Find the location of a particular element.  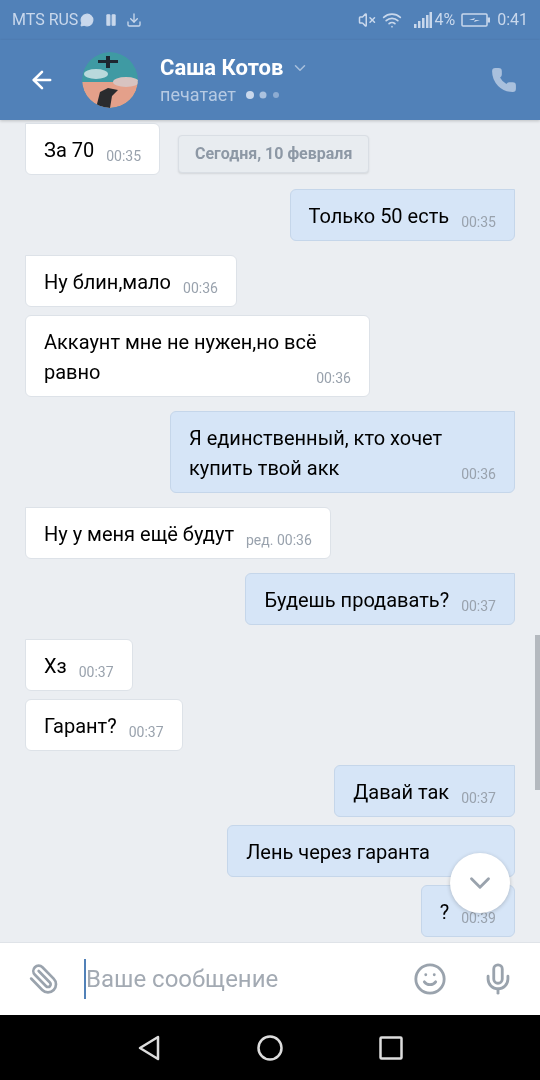

date-separator: Сегодня, 10 февраля is located at coordinates (274, 154).